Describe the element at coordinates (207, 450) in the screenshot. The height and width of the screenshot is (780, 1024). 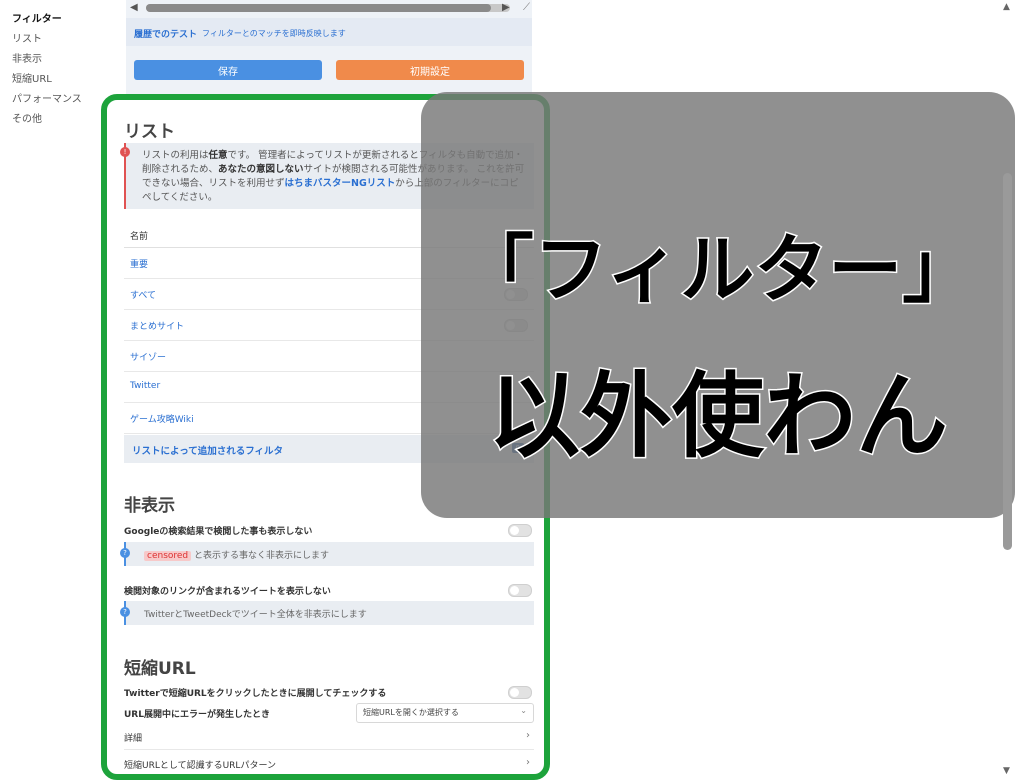
I see `added-filters-label: リストによって追加されるフィルタ` at that location.